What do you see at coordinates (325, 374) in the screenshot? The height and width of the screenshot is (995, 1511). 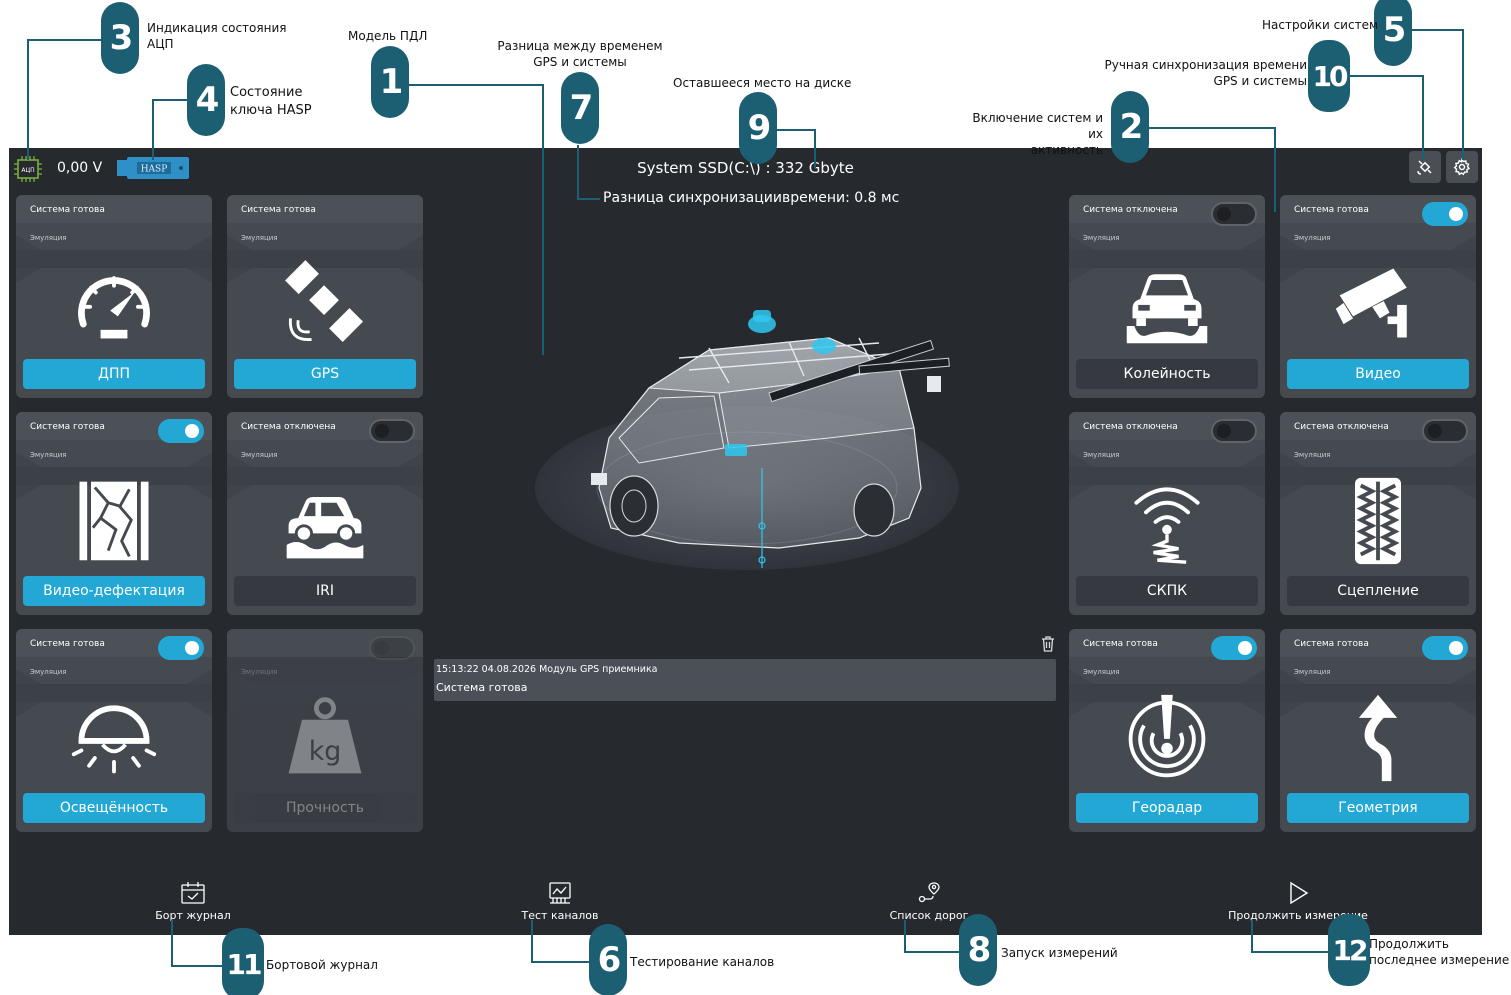 I see `tile-label-gps: GPS` at bounding box center [325, 374].